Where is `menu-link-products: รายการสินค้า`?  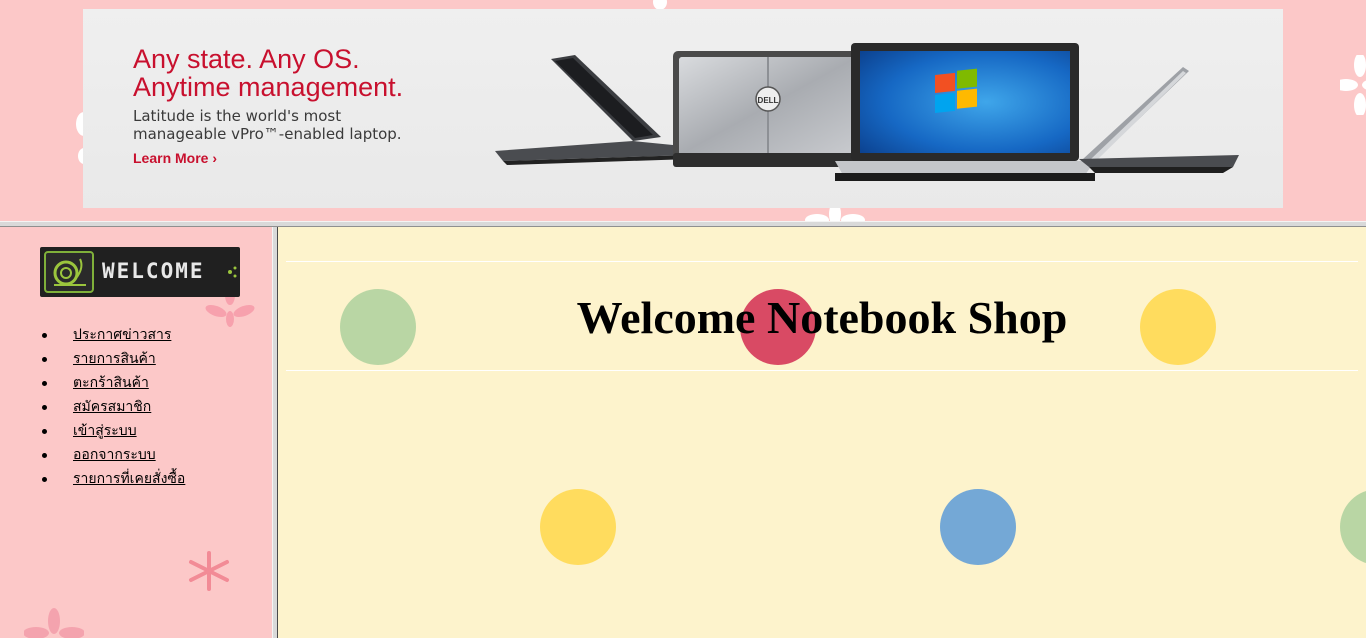
menu-link-products: รายการสินค้า is located at coordinates (114, 359).